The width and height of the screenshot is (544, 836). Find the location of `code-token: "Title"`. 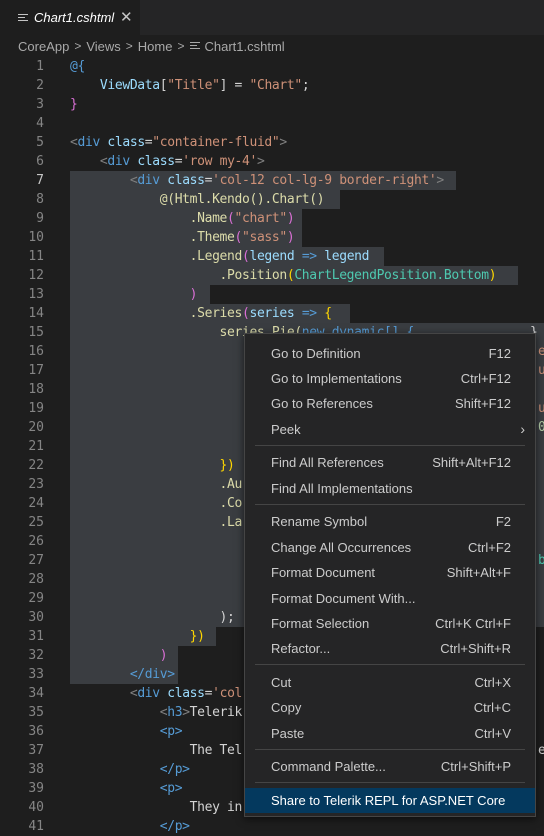

code-token: "Title" is located at coordinates (193, 85).